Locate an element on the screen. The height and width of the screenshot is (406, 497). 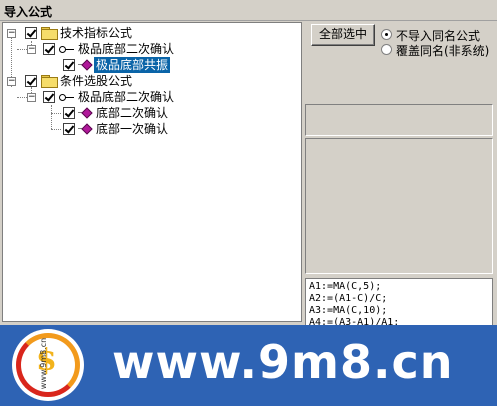
tree-node-label: 底部一次确认 is located at coordinates (132, 129).